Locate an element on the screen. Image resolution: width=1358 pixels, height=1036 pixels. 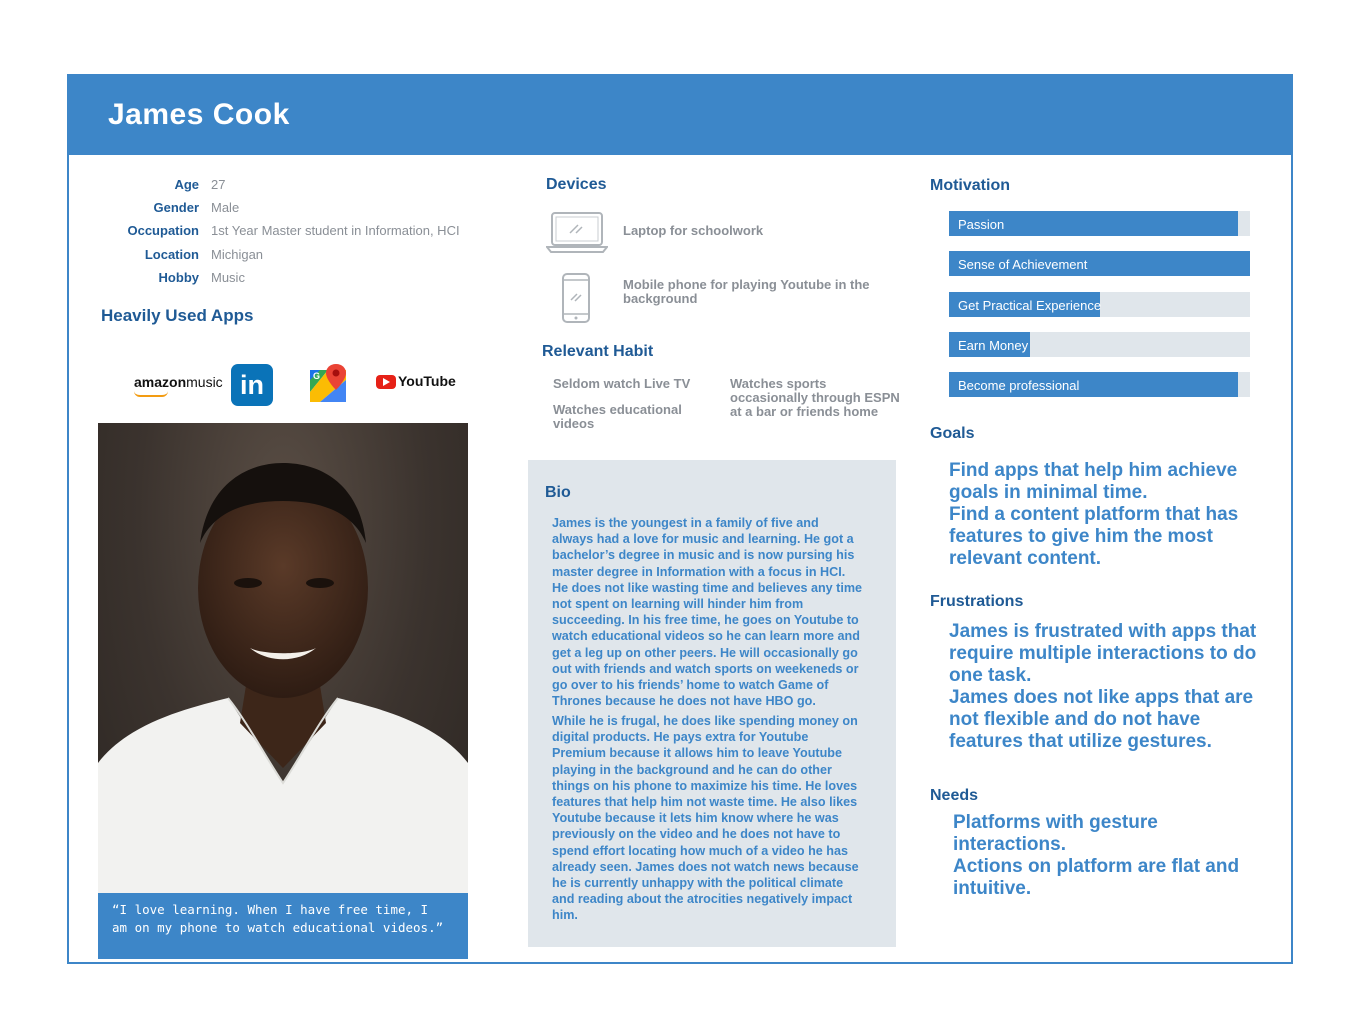
goals-title: Goals is located at coordinates (952, 433).